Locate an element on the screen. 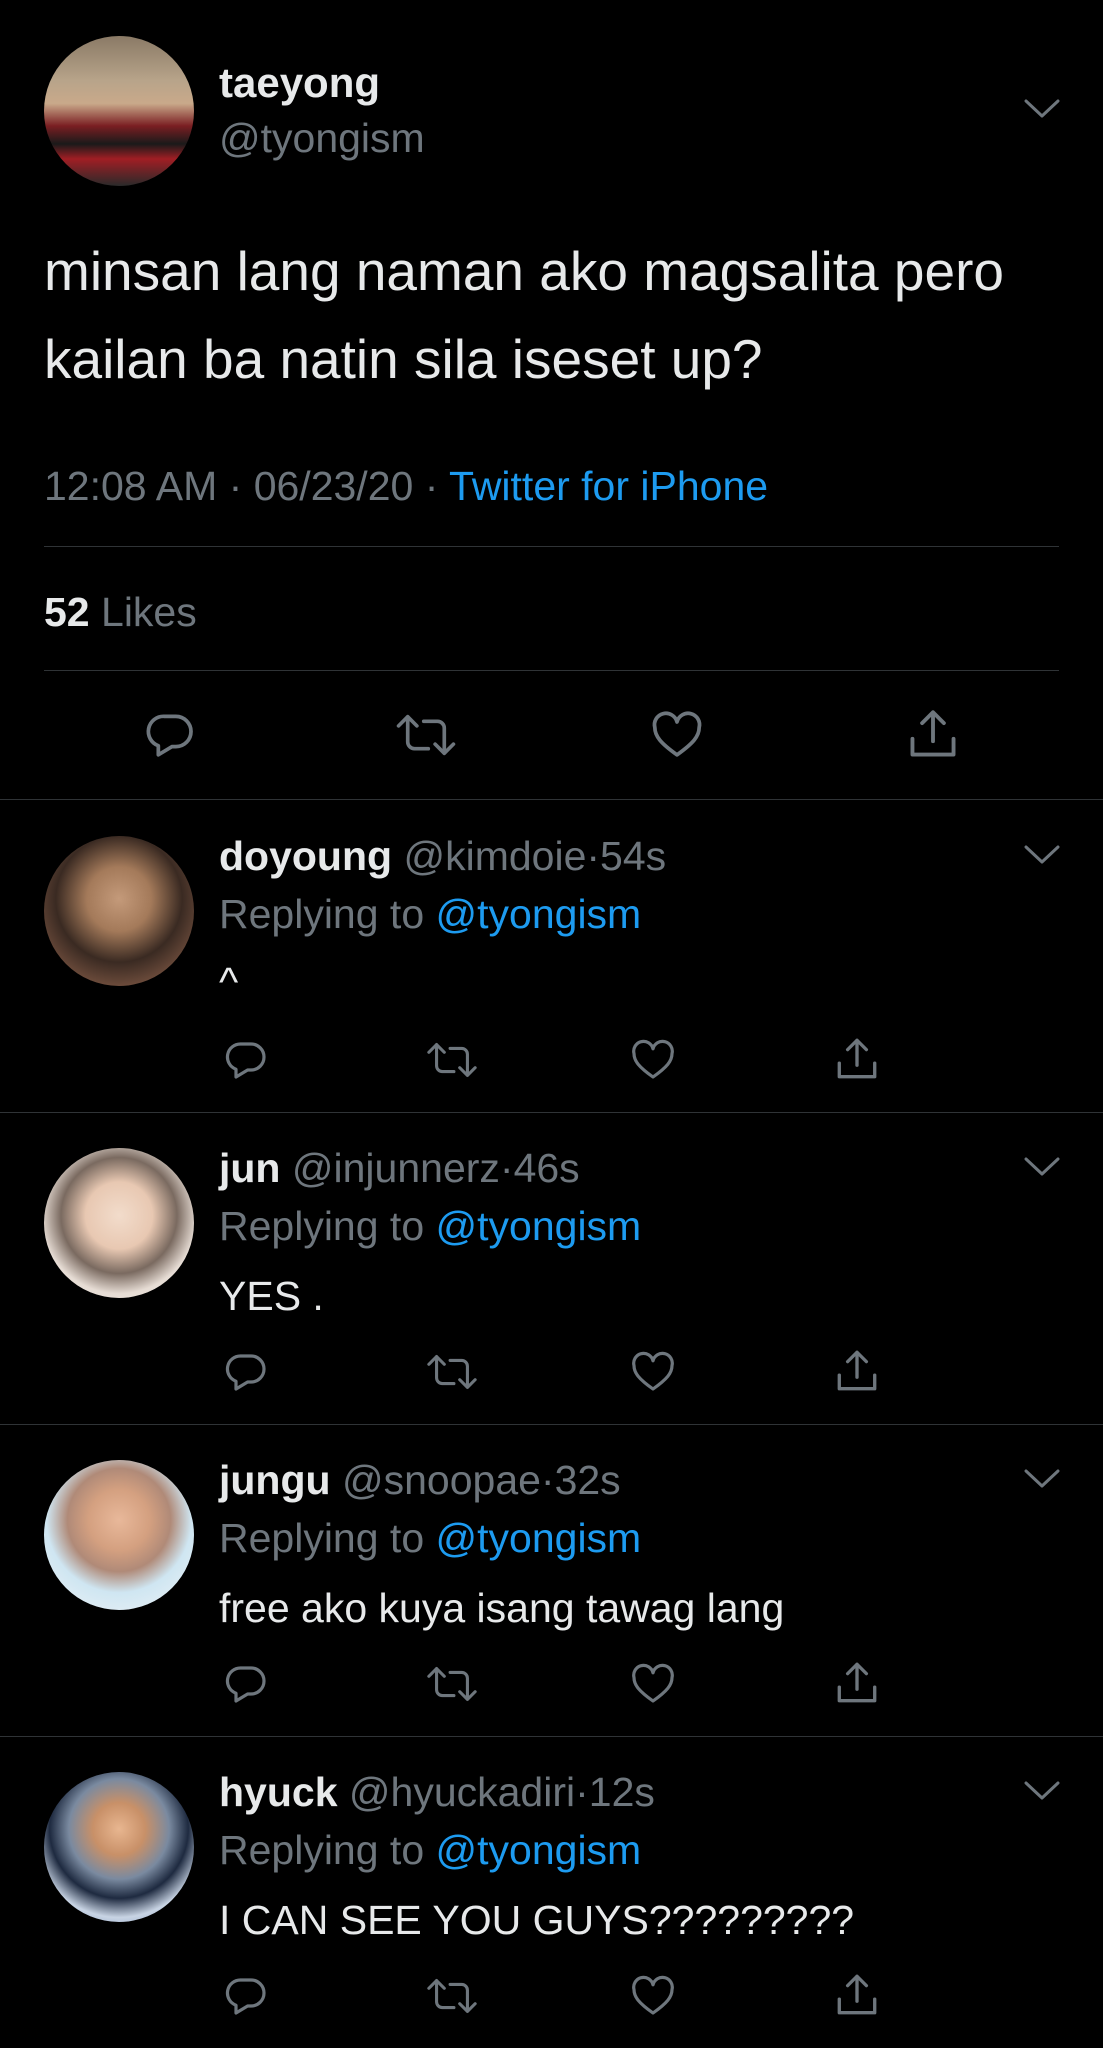 The image size is (1103, 2048). reply-age: 46s is located at coordinates (546, 1168).